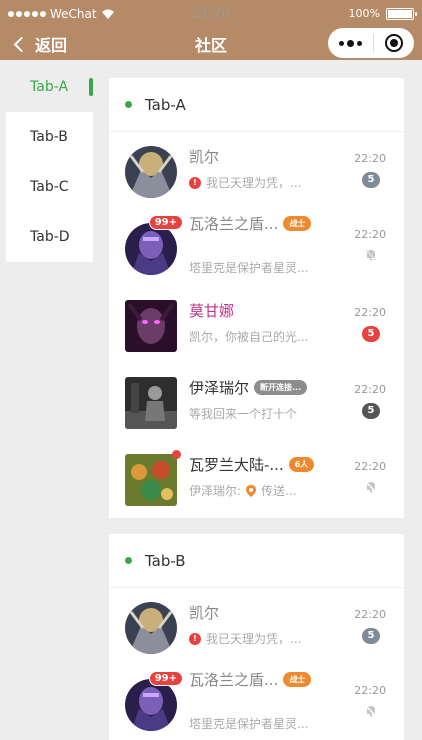  Describe the element at coordinates (301, 464) in the screenshot. I see `member-count-tag: 6人` at that location.